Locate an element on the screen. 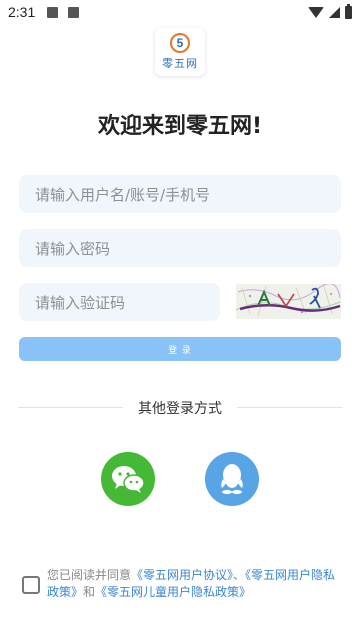 The image size is (360, 640). signal-icon is located at coordinates (334, 12).